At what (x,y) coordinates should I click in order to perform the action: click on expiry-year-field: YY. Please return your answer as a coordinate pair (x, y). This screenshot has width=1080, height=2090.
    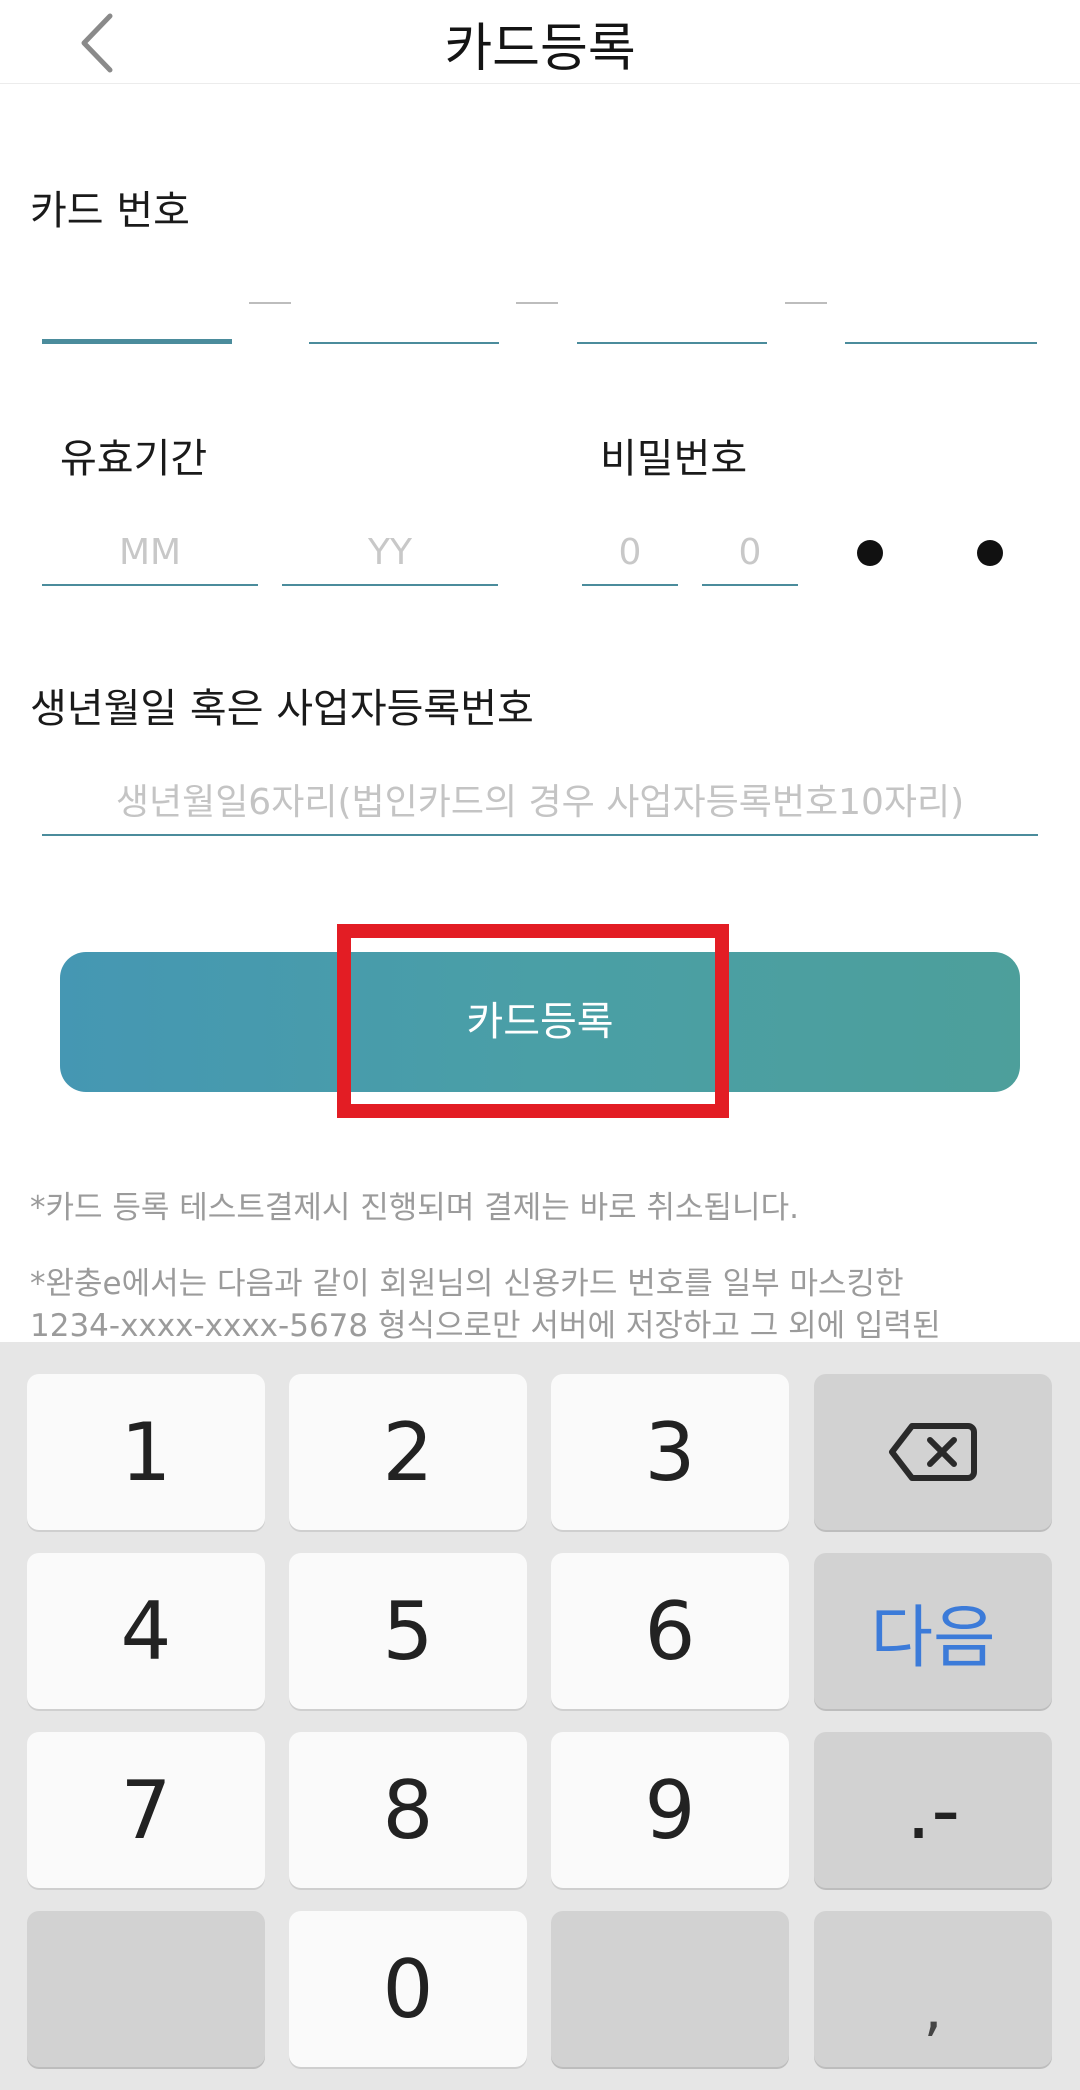
    Looking at the image, I should click on (390, 553).